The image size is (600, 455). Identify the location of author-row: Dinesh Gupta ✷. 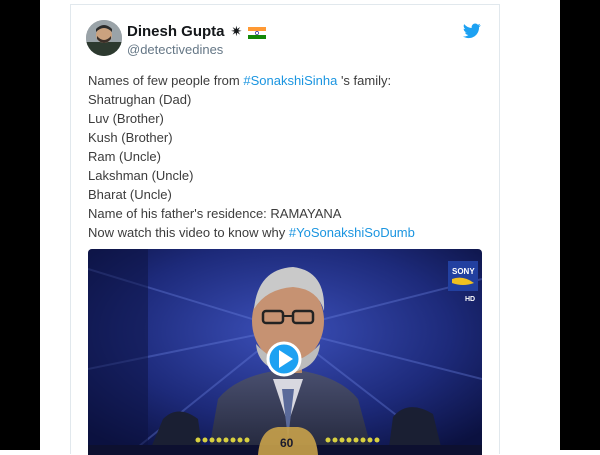
(197, 31).